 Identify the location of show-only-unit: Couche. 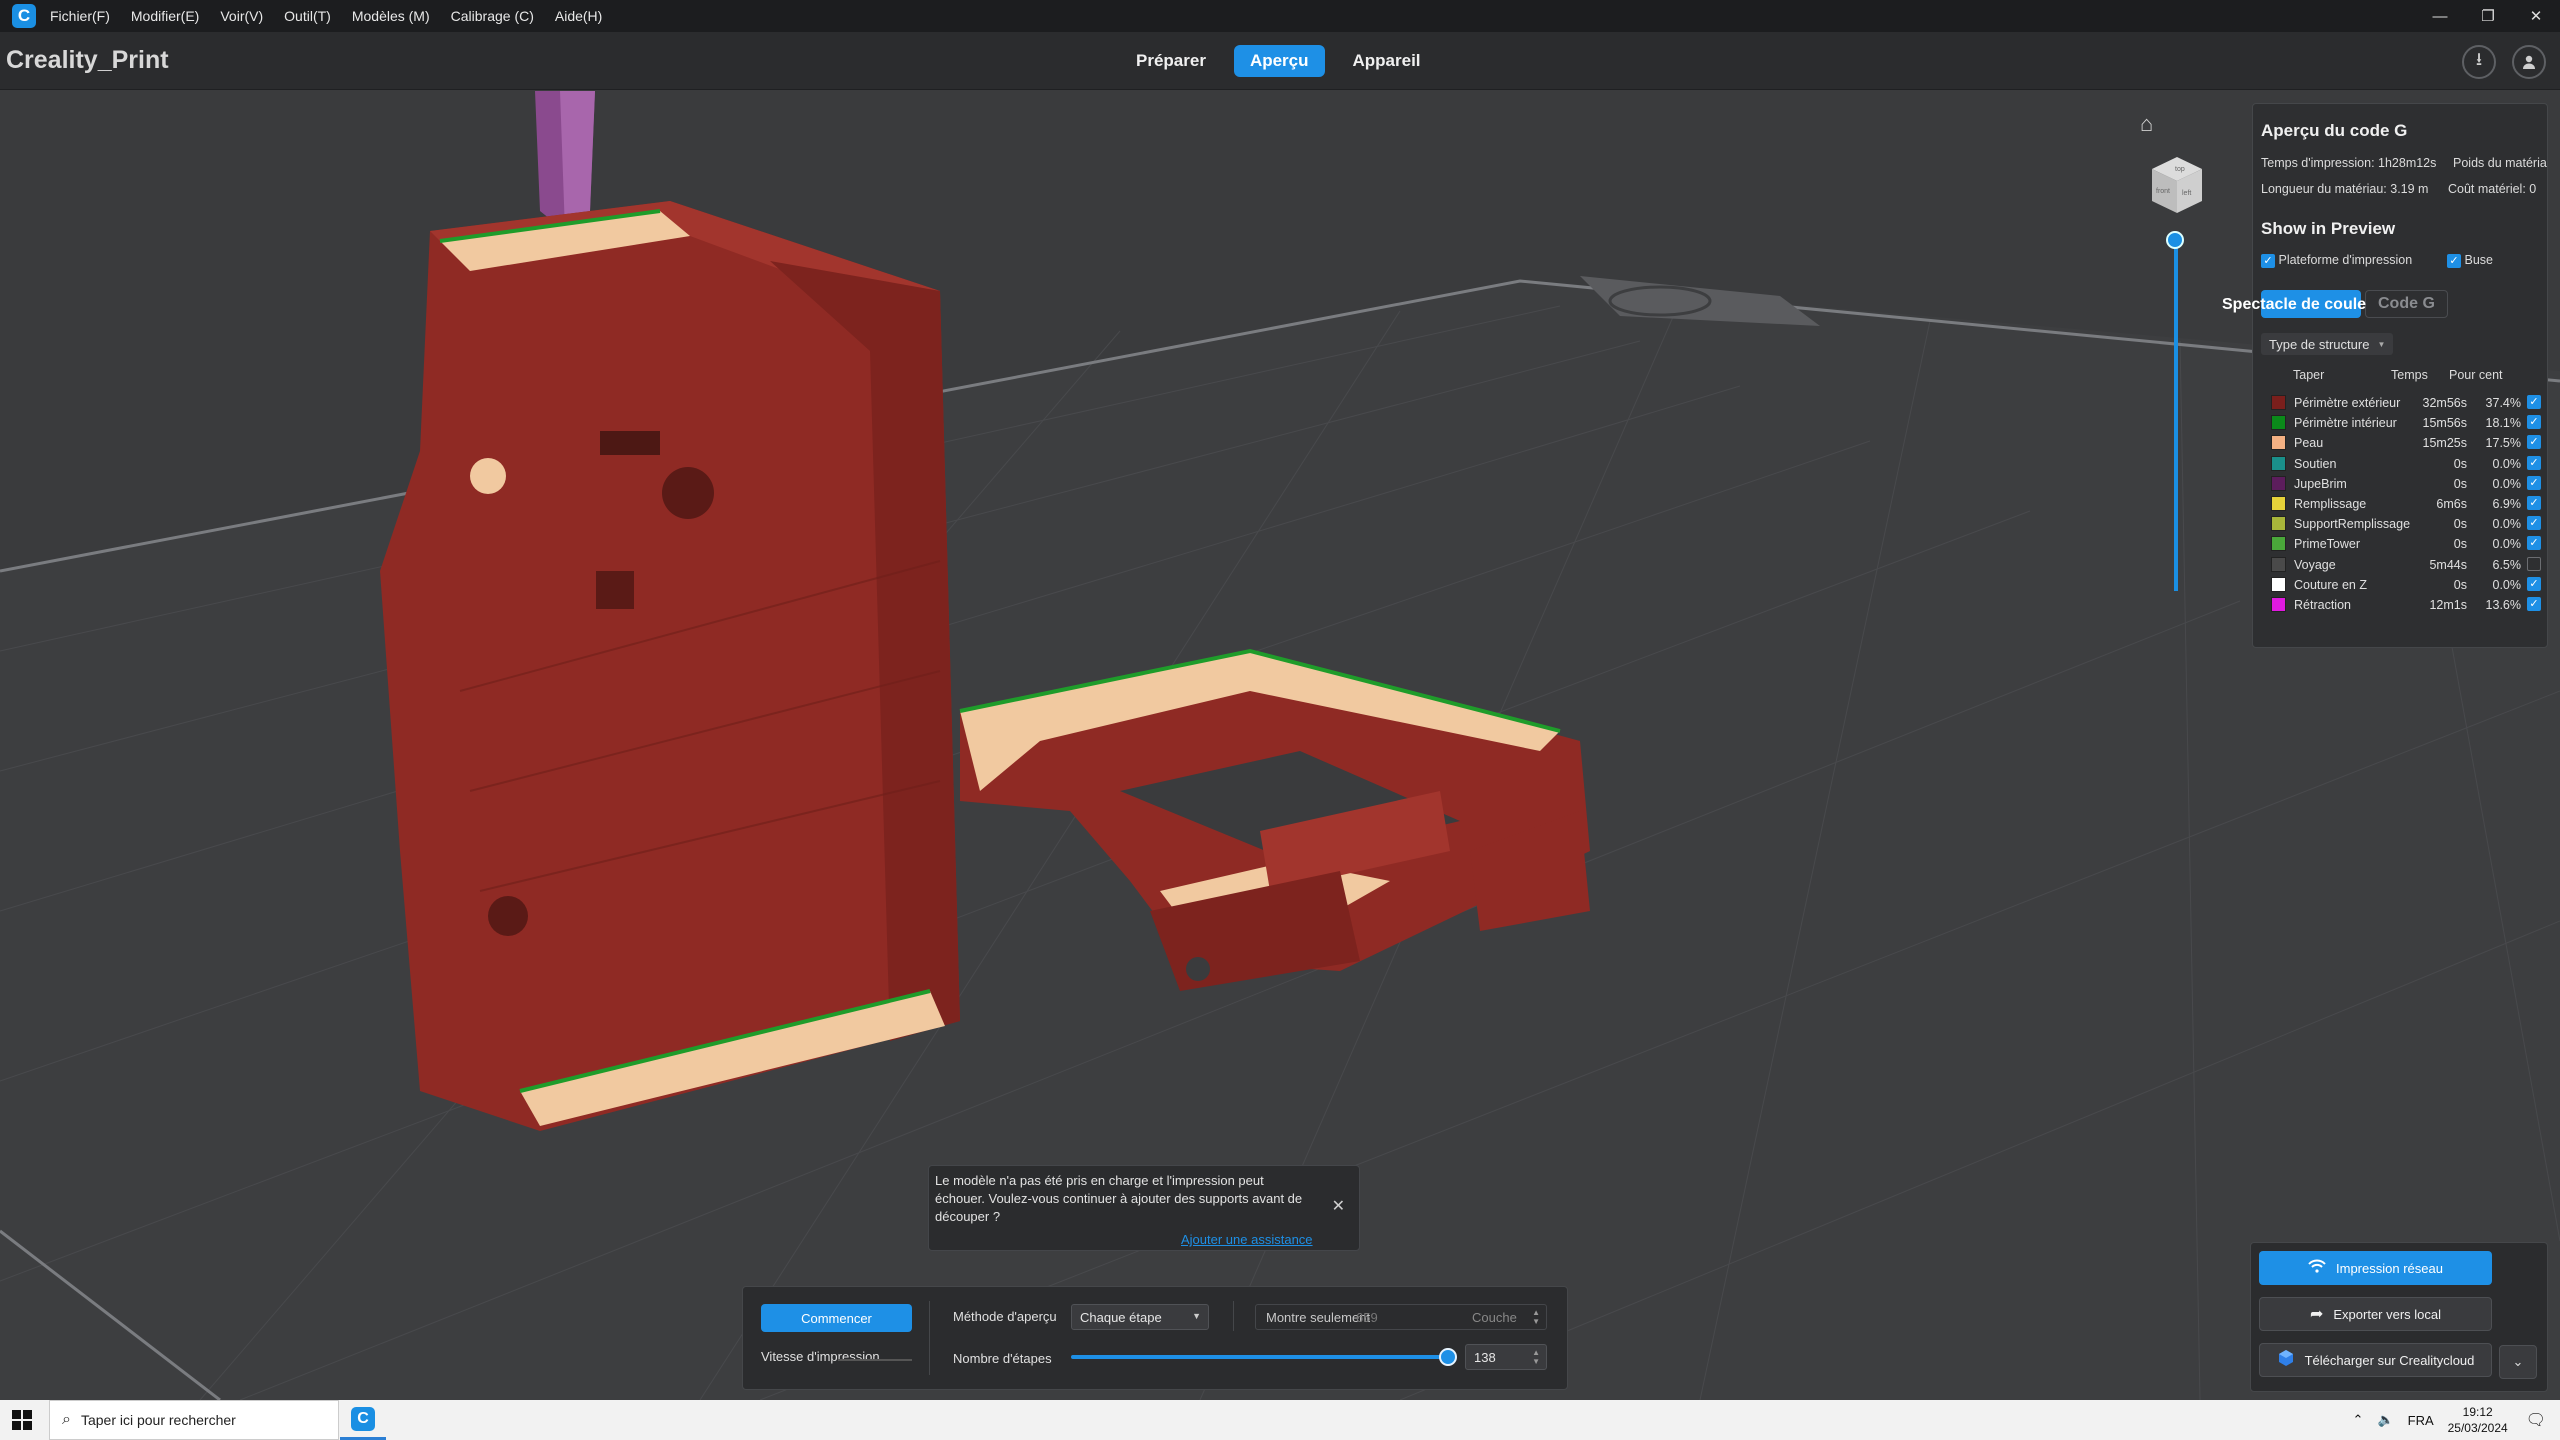
(1494, 1317).